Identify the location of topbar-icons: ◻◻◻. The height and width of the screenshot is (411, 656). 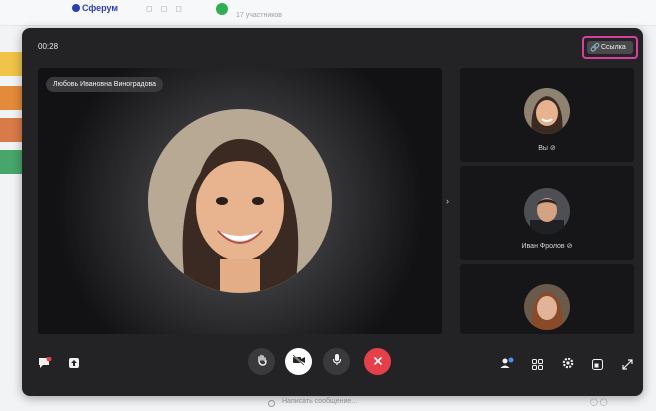
(168, 8).